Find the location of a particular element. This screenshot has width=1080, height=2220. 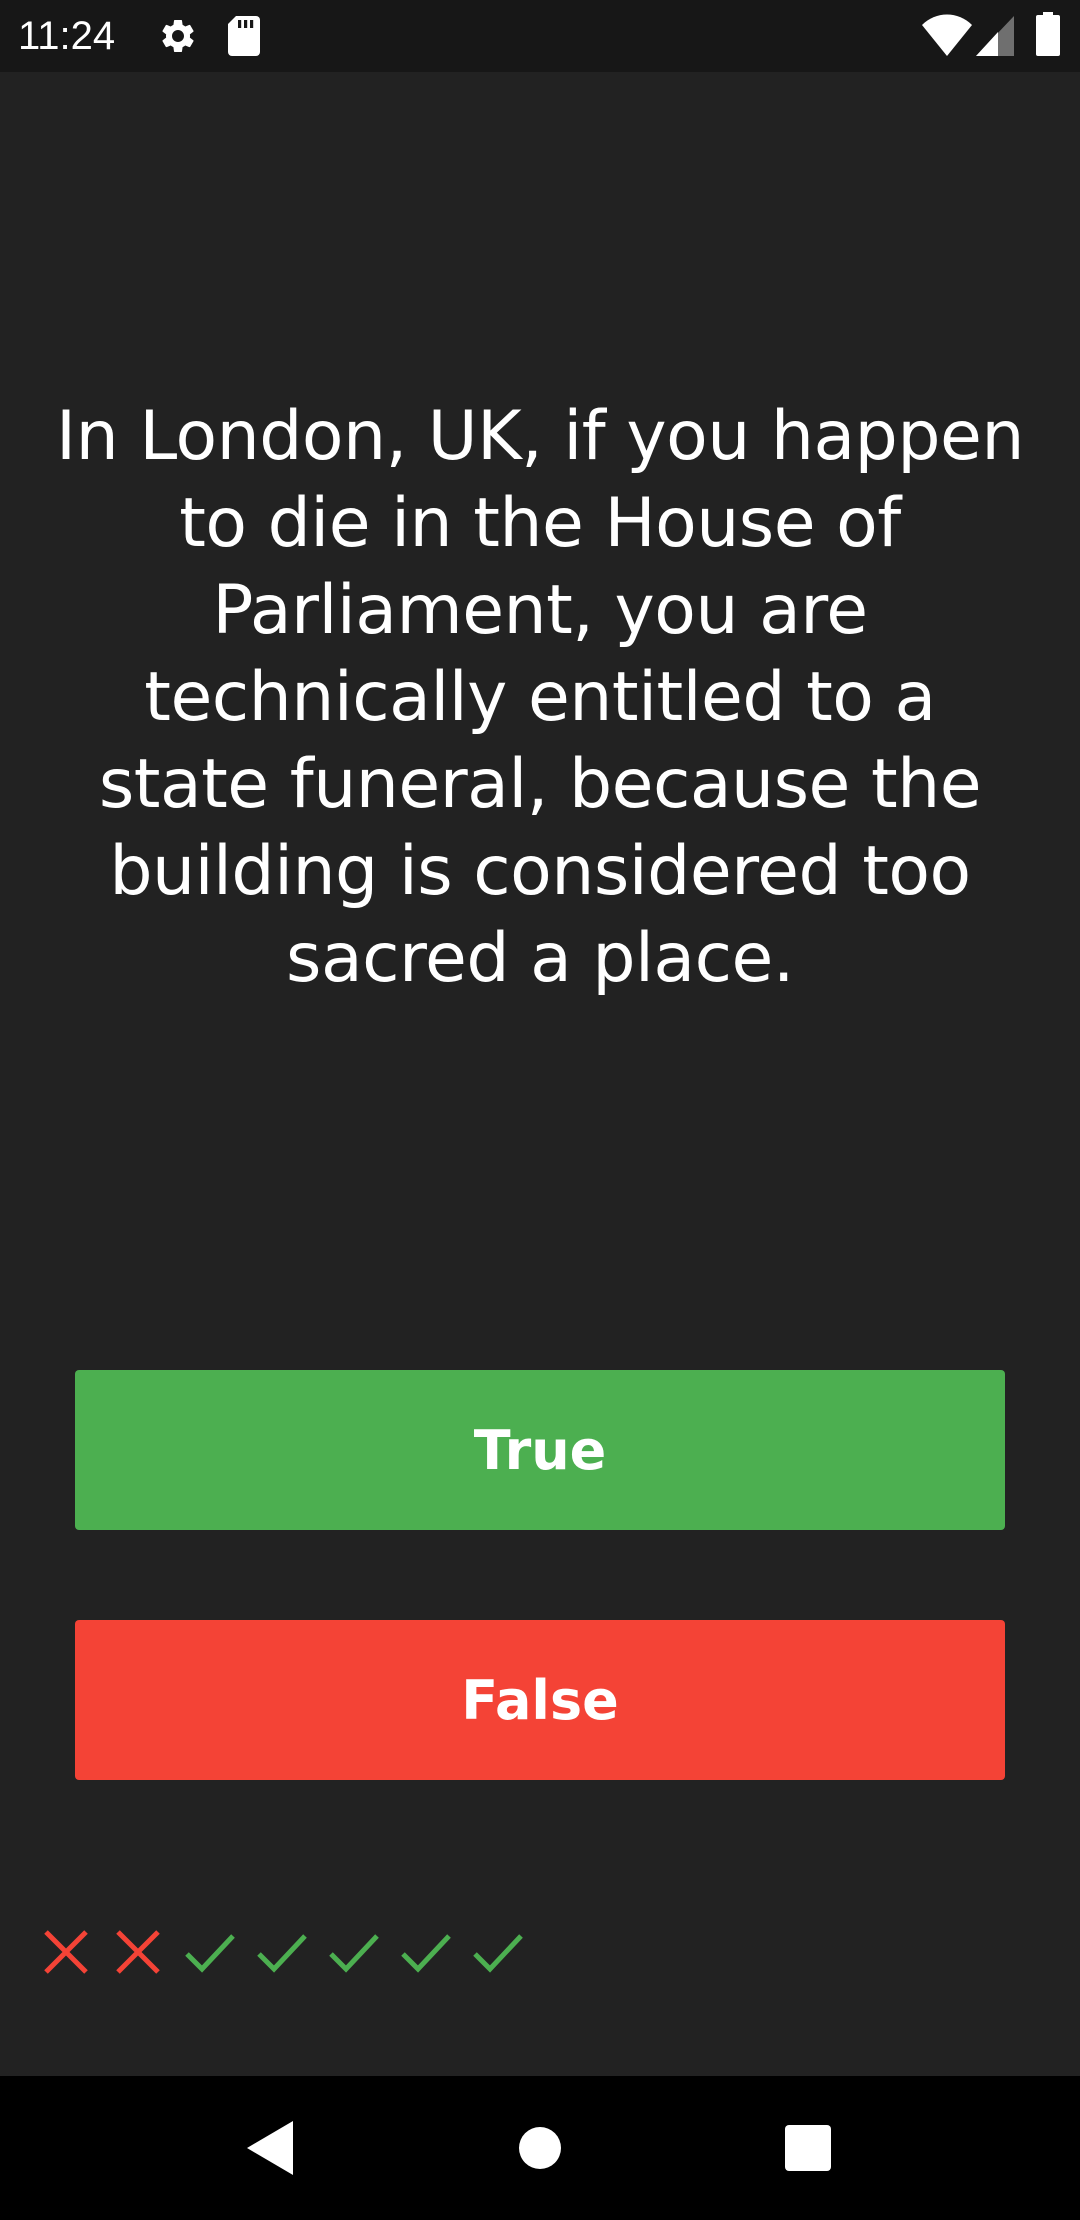

wifi-icon is located at coordinates (947, 35).